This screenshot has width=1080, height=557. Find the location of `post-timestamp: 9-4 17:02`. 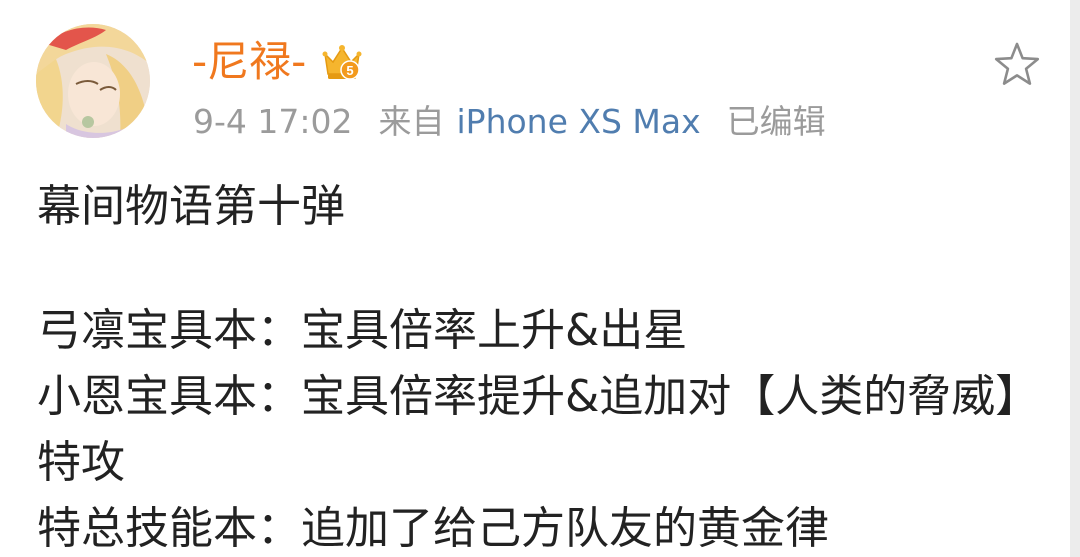

post-timestamp: 9-4 17:02 is located at coordinates (273, 121).